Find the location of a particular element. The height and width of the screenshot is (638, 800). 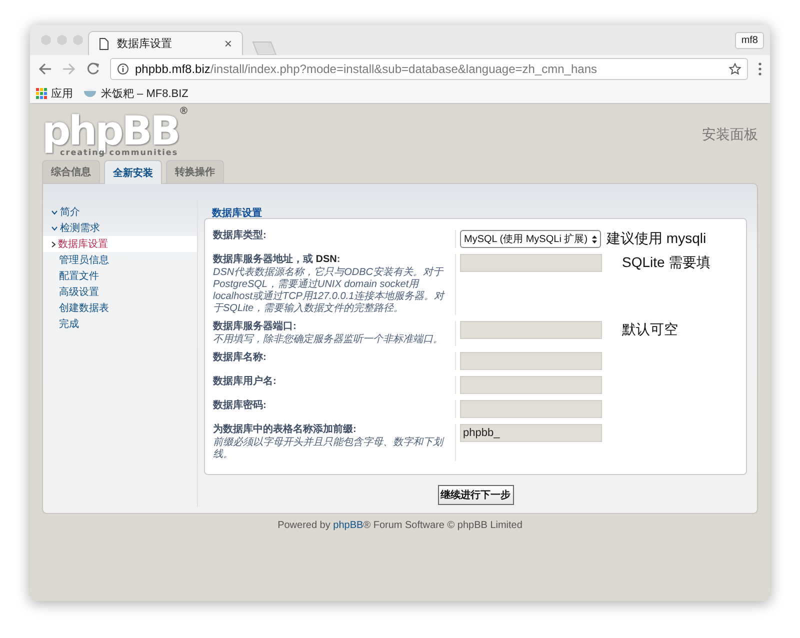

field-label: 数据库用户名: is located at coordinates (245, 382).